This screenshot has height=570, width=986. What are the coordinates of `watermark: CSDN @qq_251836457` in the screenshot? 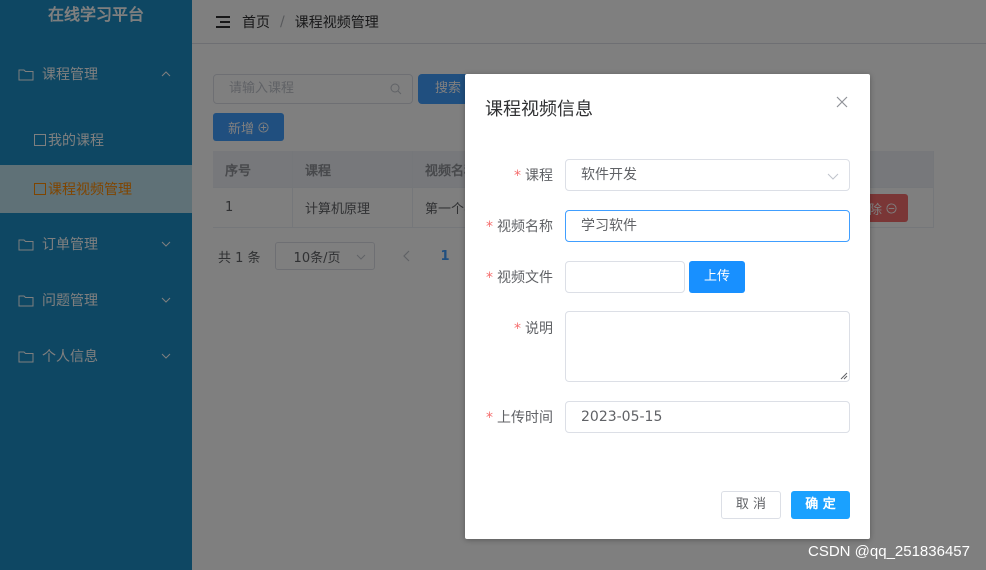 It's located at (888, 551).